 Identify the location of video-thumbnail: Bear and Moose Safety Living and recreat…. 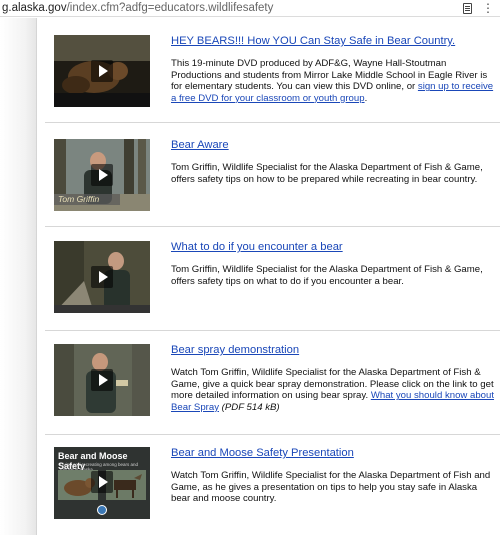
(102, 483).